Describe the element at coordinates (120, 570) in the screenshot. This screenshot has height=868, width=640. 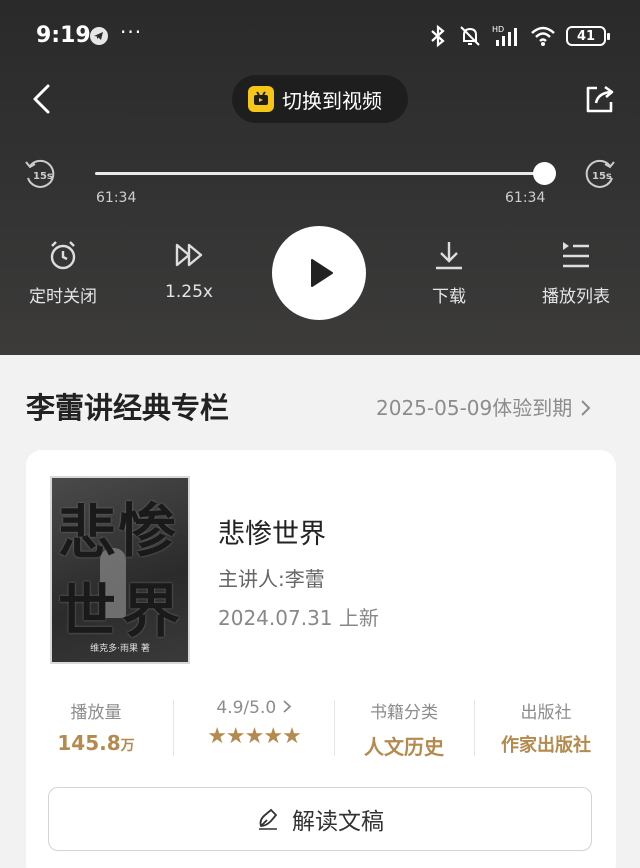
I see `book-cover: 悲 惨 世 界 维克多·雨果 著` at that location.